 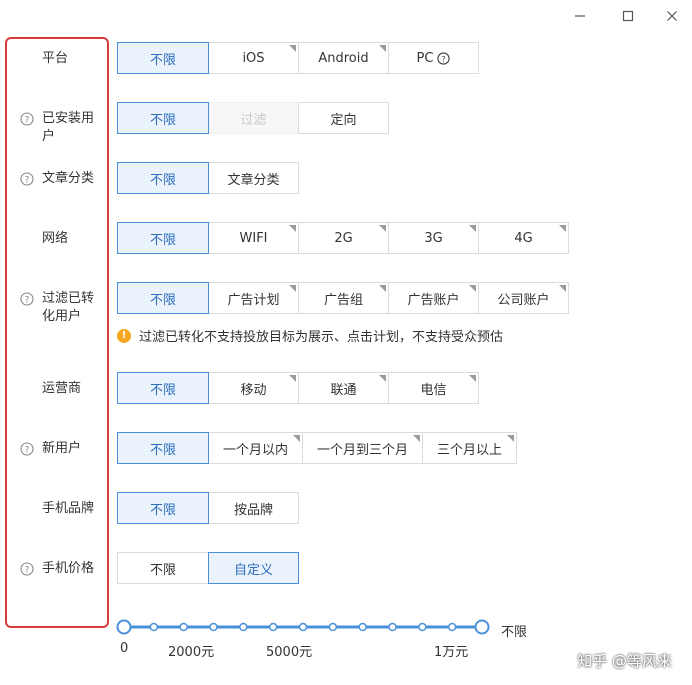 What do you see at coordinates (433, 298) in the screenshot?
I see `converted-option-account: 广告账户` at bounding box center [433, 298].